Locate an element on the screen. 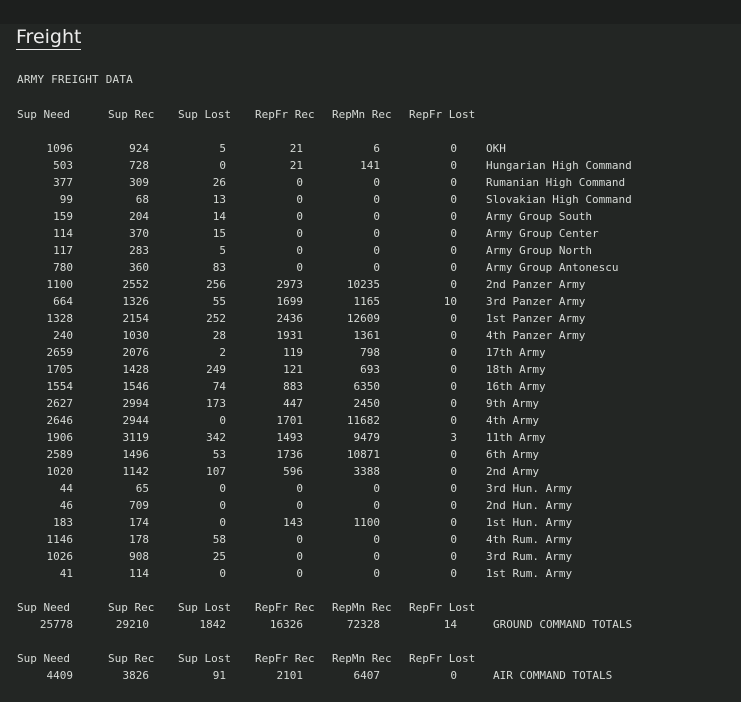  cell-sup-rec: 283 is located at coordinates (139, 250).